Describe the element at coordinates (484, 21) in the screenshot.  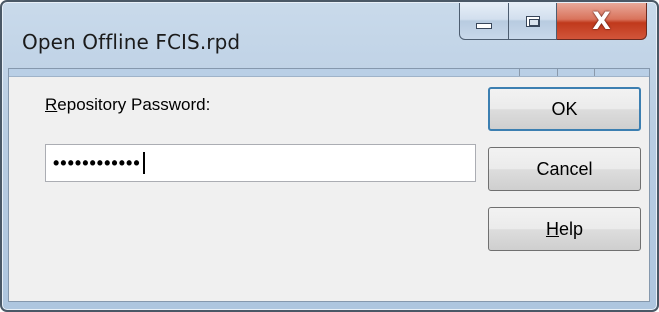
I see `minimize-button` at that location.